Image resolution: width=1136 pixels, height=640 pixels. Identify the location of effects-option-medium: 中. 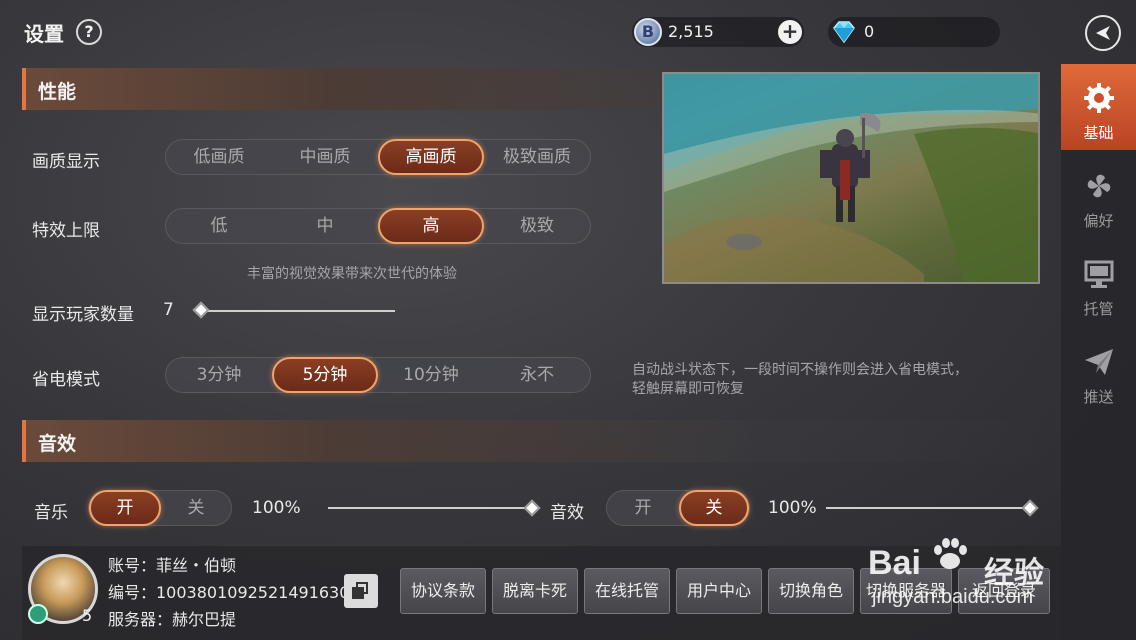
(325, 226).